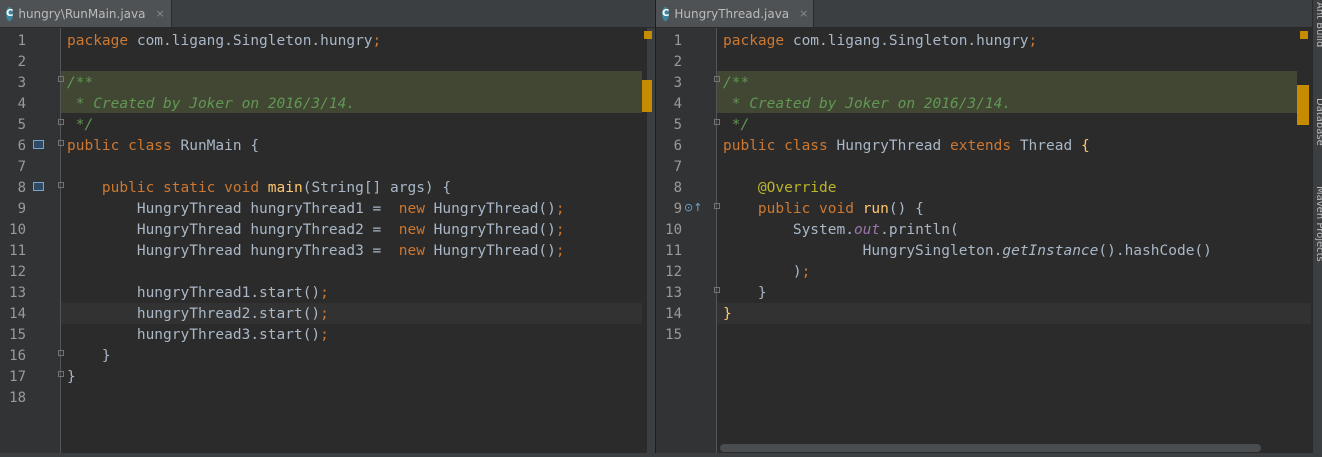  I want to click on tab-runmain: C hungry\RunMain.java ×, so click(86, 13).